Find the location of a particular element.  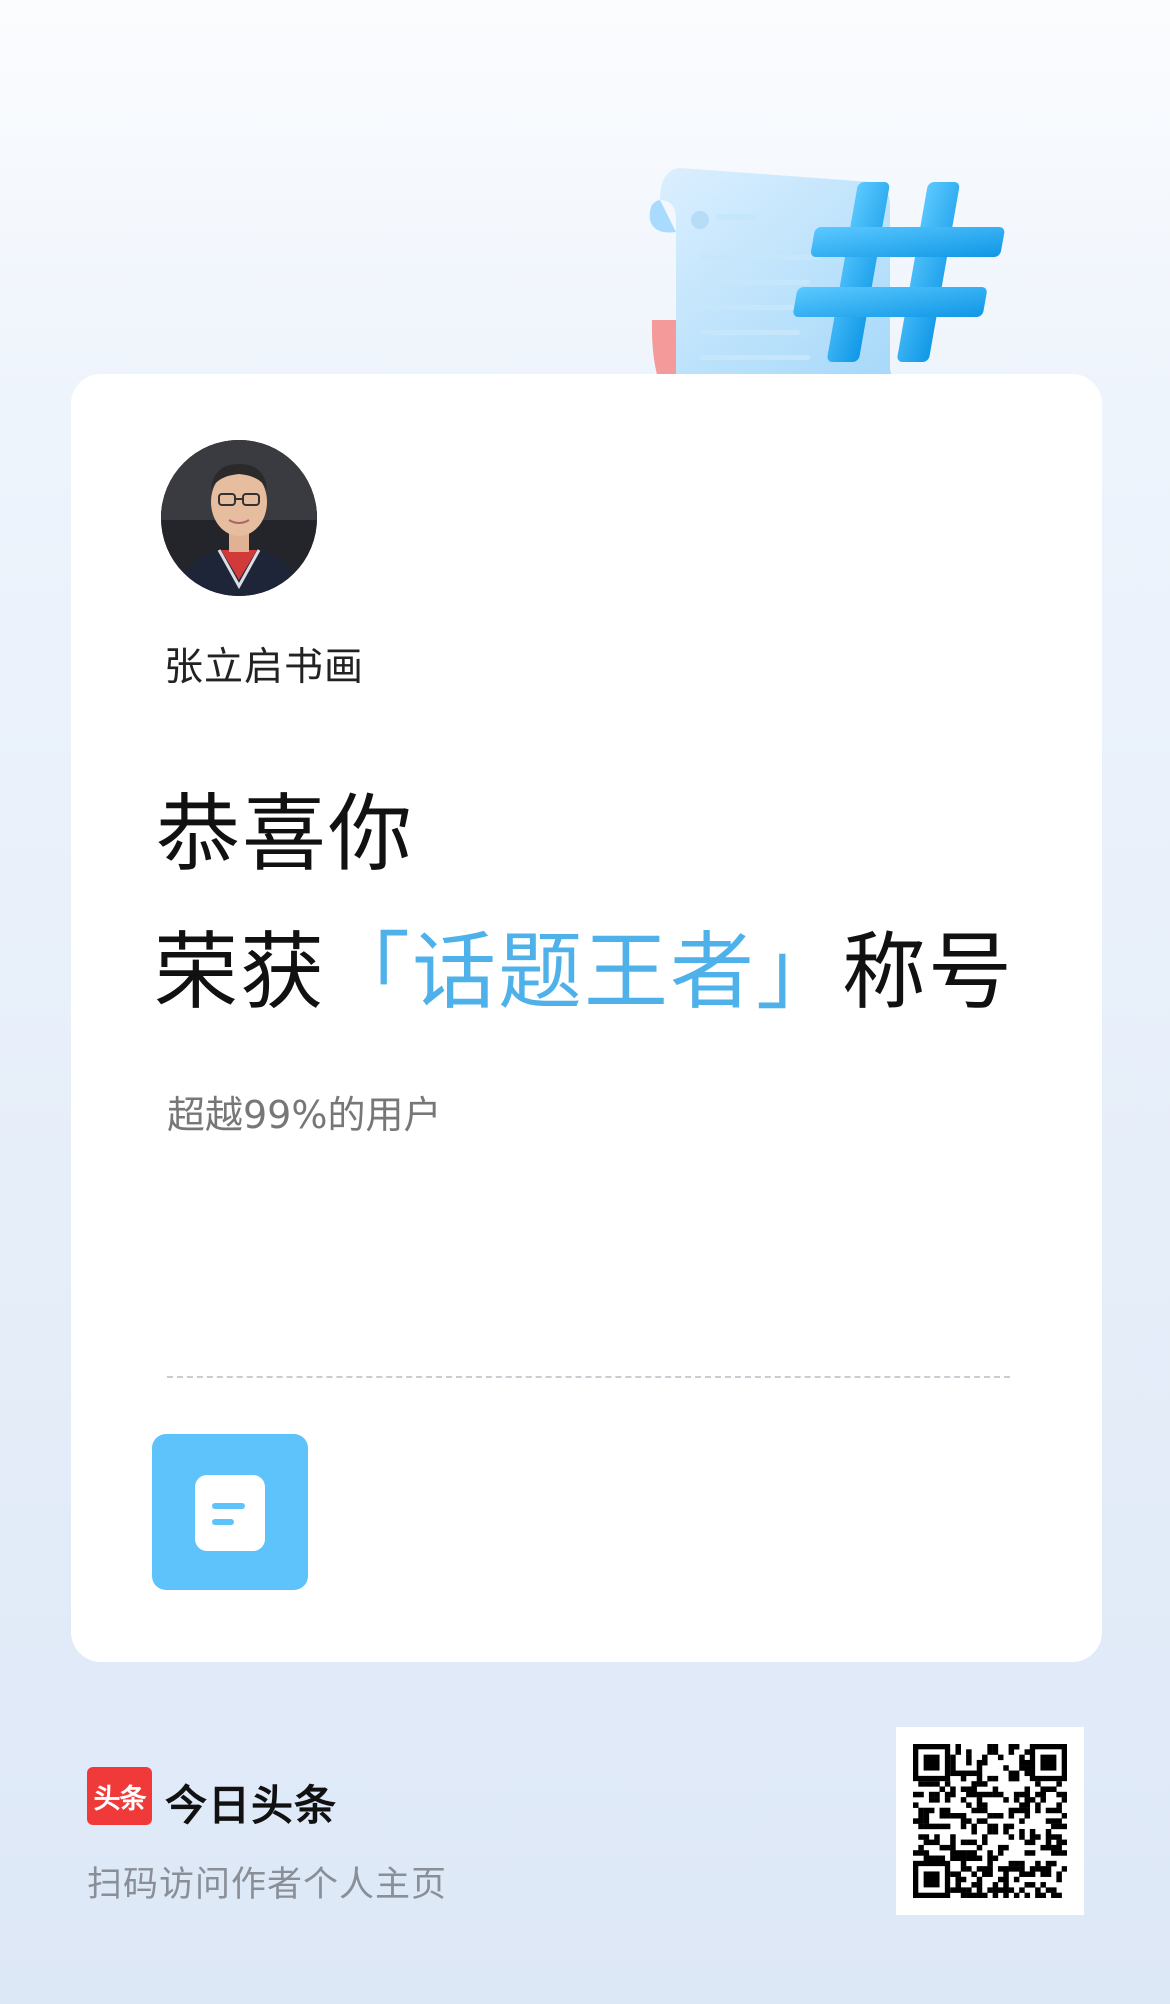

scan-caption: 扫码访问作者个人主页 is located at coordinates (267, 1885).